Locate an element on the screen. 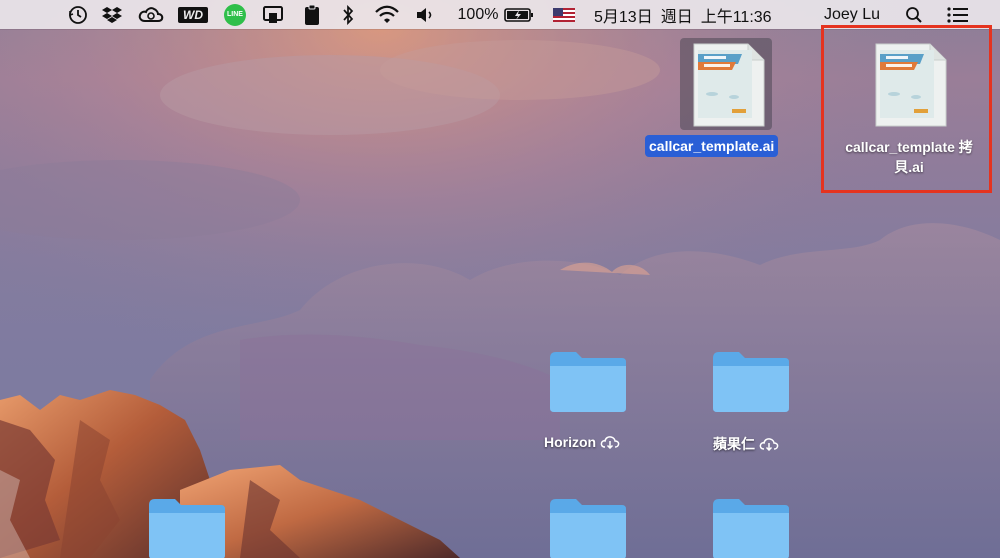 The height and width of the screenshot is (558, 1000). clipboard-icon is located at coordinates (312, 14).